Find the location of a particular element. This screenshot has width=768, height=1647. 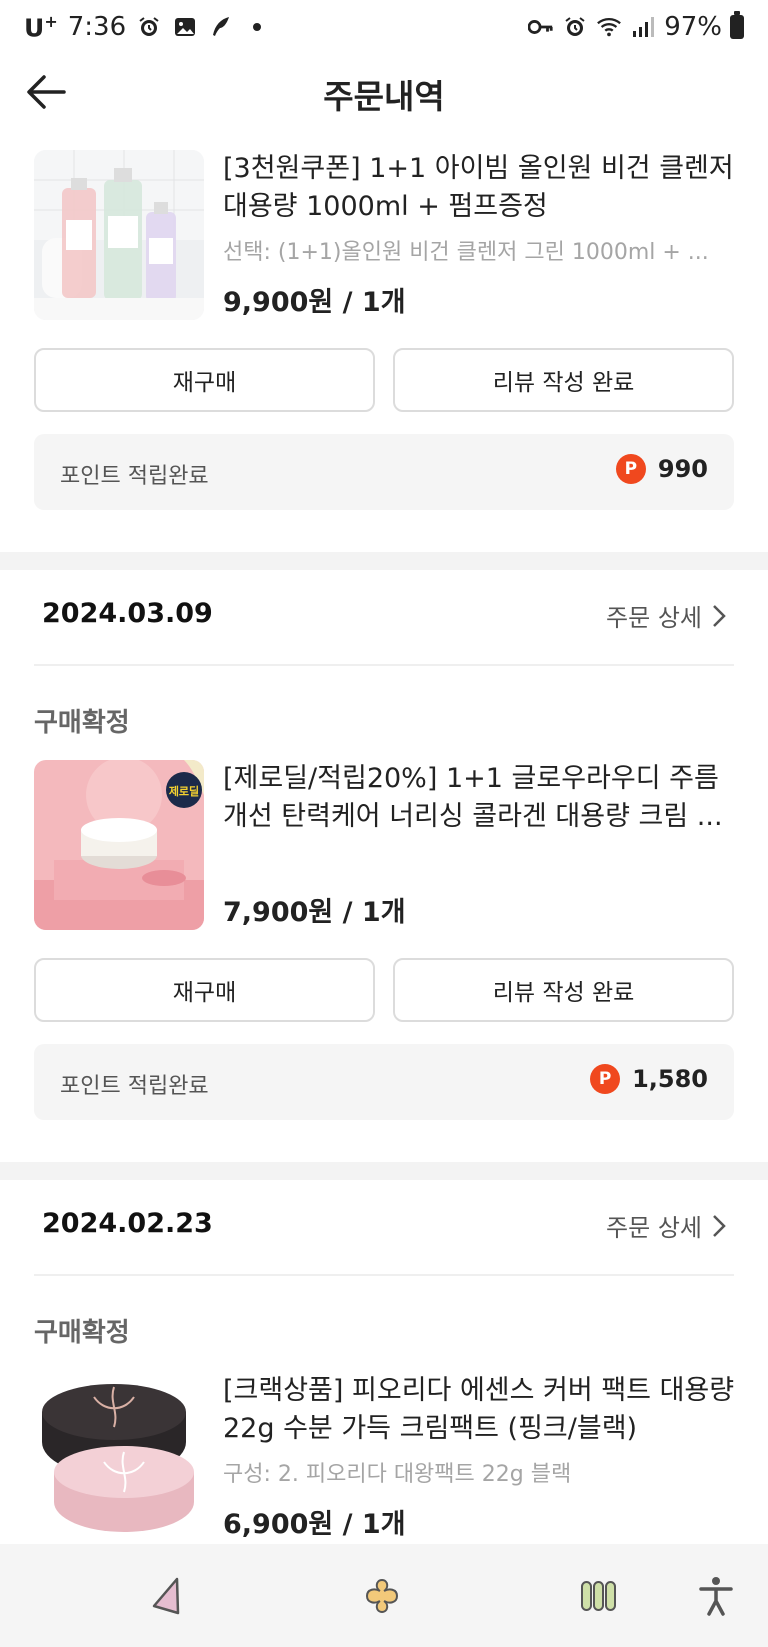

product-thumbnail: 제로딜 is located at coordinates (119, 845).